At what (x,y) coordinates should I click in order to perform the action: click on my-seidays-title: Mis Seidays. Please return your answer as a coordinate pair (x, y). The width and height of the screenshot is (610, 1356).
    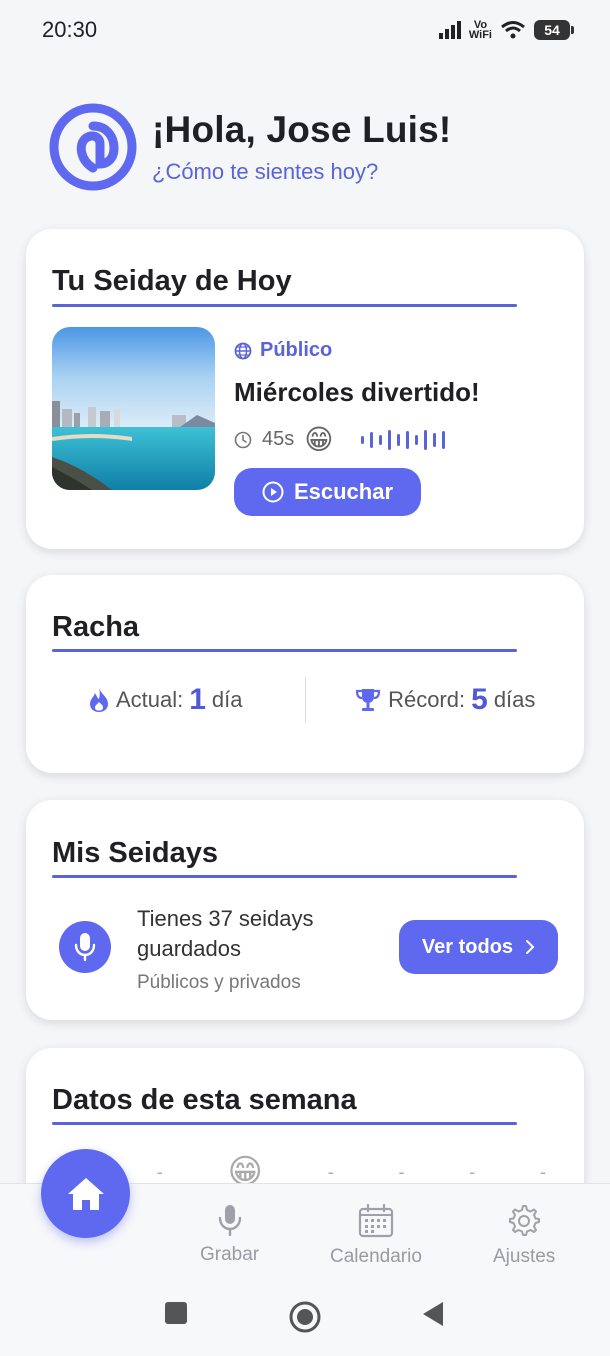
    Looking at the image, I should click on (135, 853).